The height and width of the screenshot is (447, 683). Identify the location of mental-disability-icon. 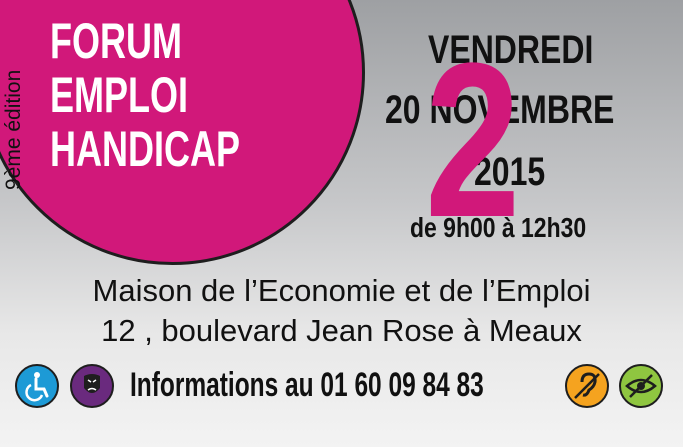
(92, 386).